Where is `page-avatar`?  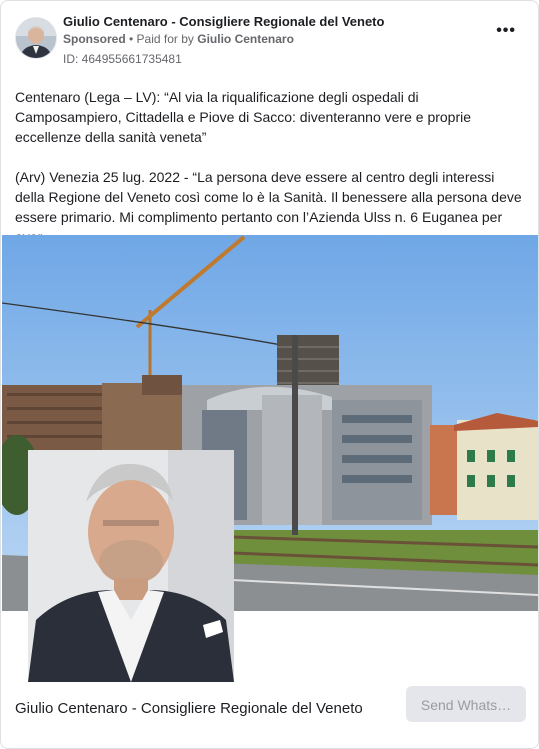 page-avatar is located at coordinates (36, 38).